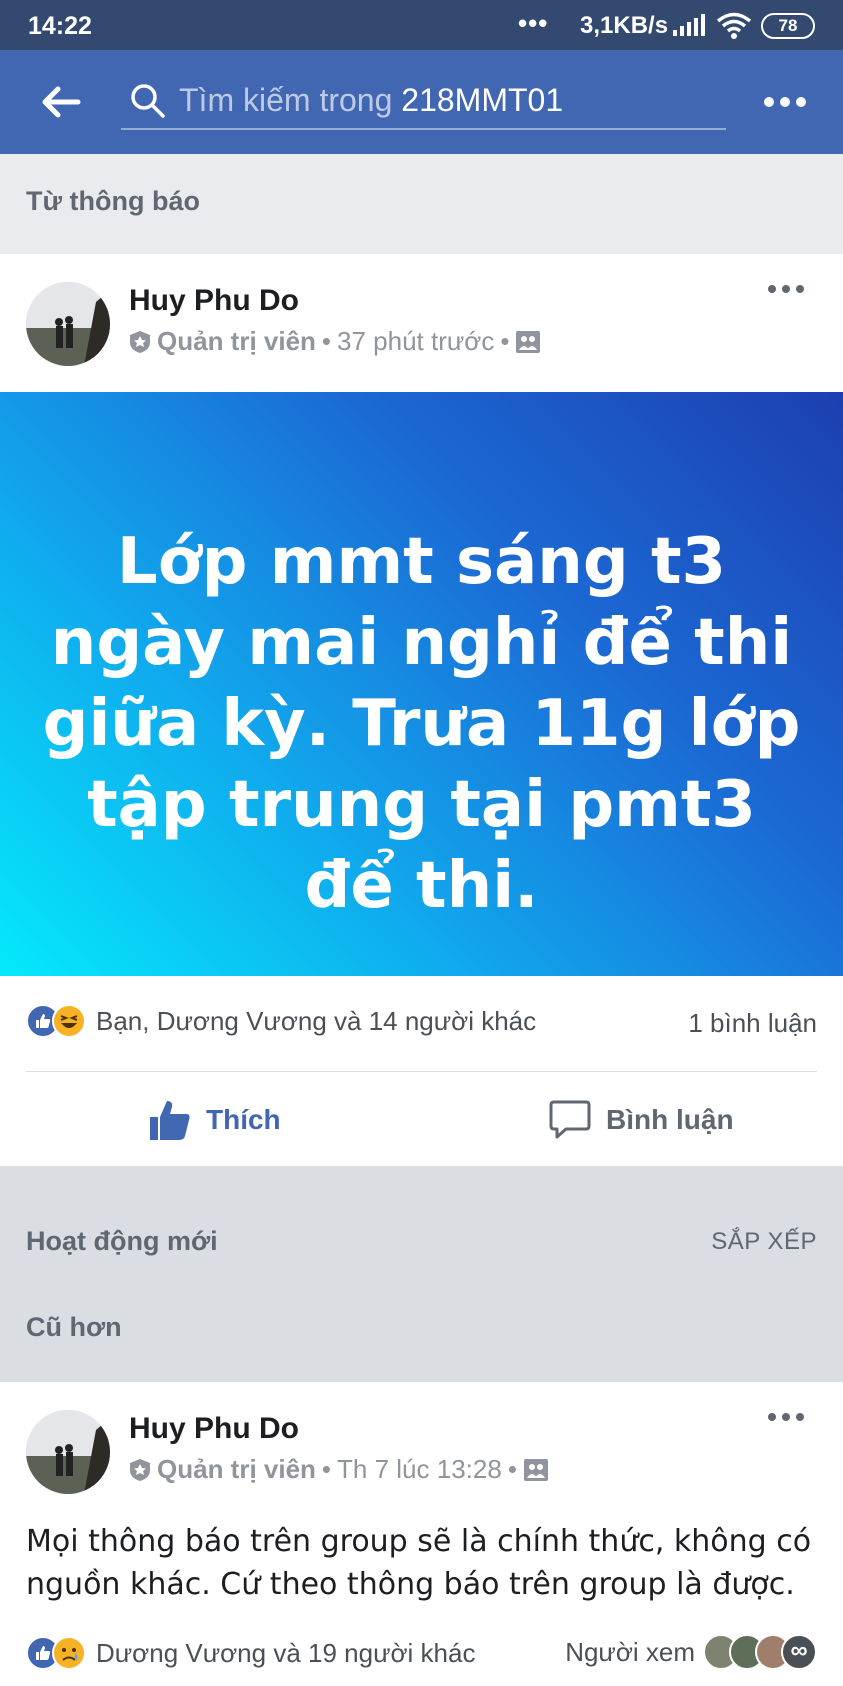 The image size is (843, 1686). I want to click on comment-bubble-icon, so click(570, 1119).